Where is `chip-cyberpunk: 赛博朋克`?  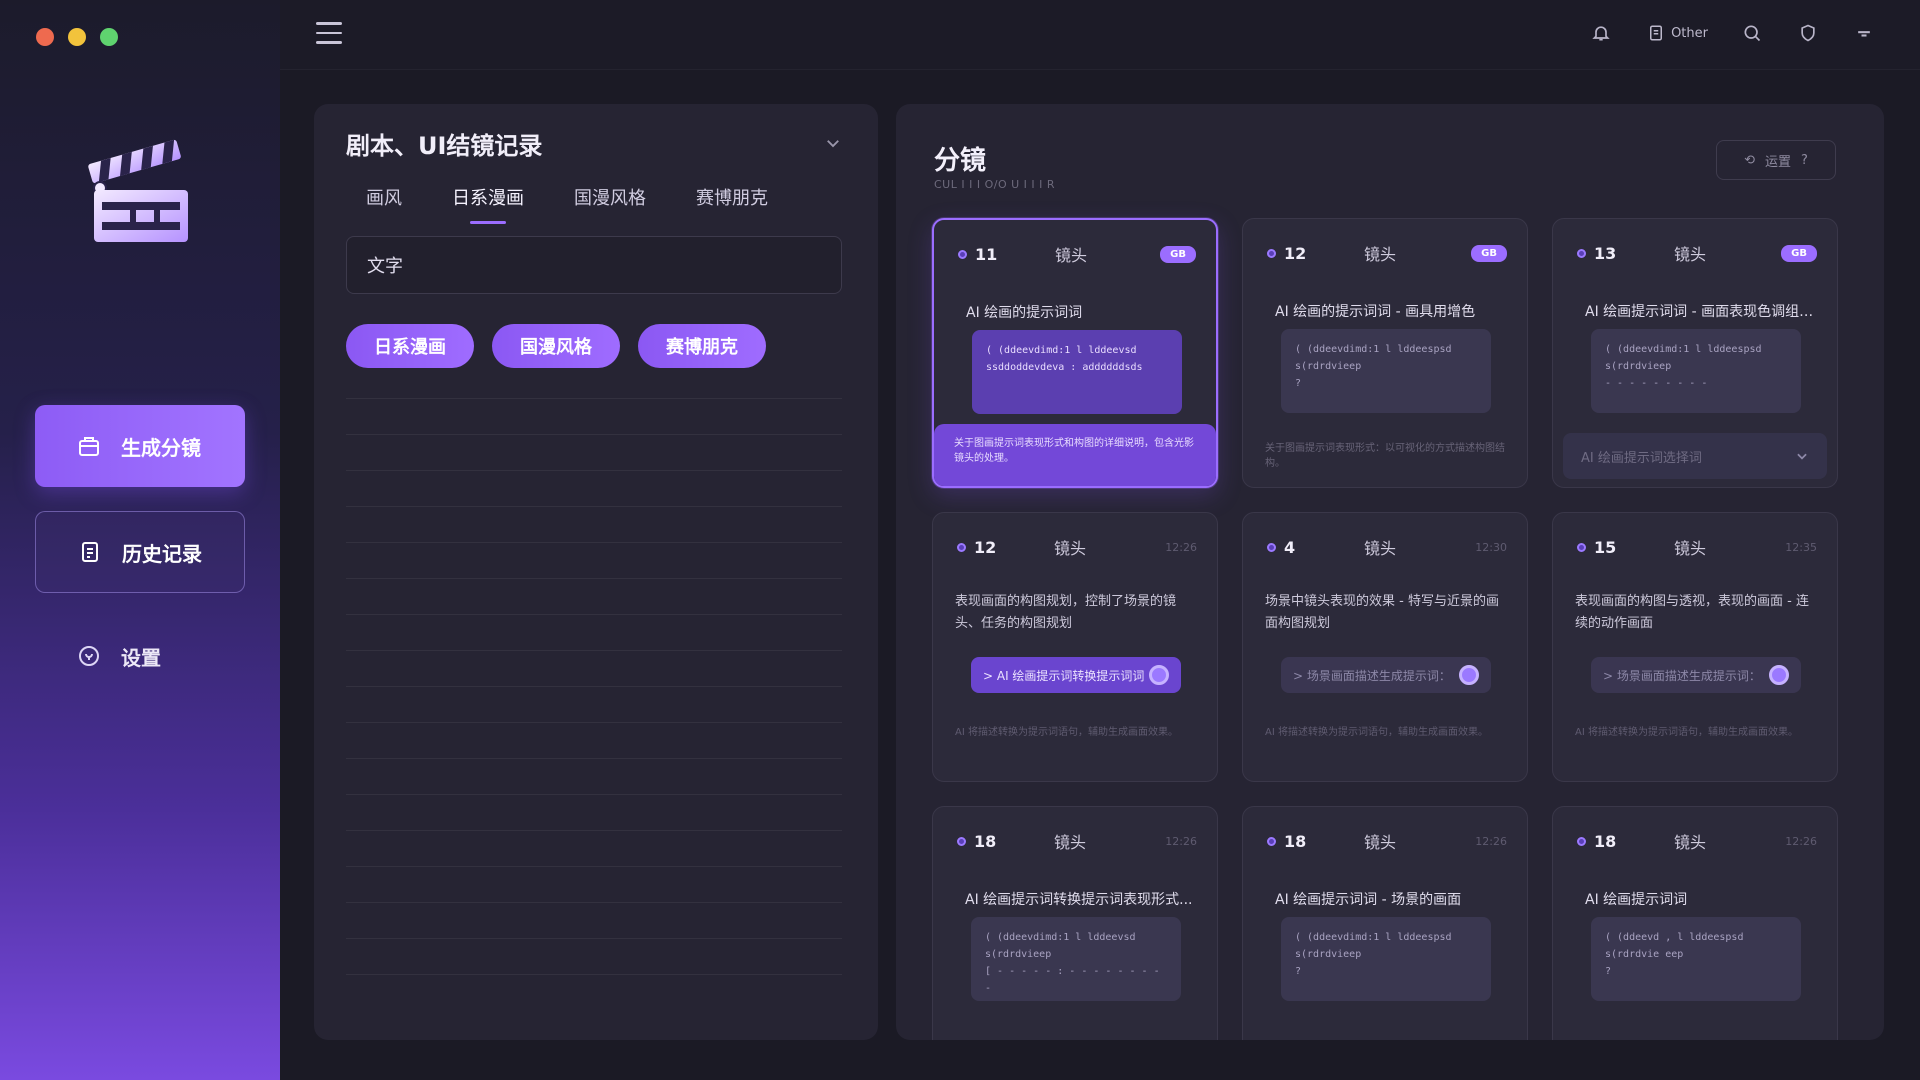
chip-cyberpunk: 赛博朋克 is located at coordinates (702, 346).